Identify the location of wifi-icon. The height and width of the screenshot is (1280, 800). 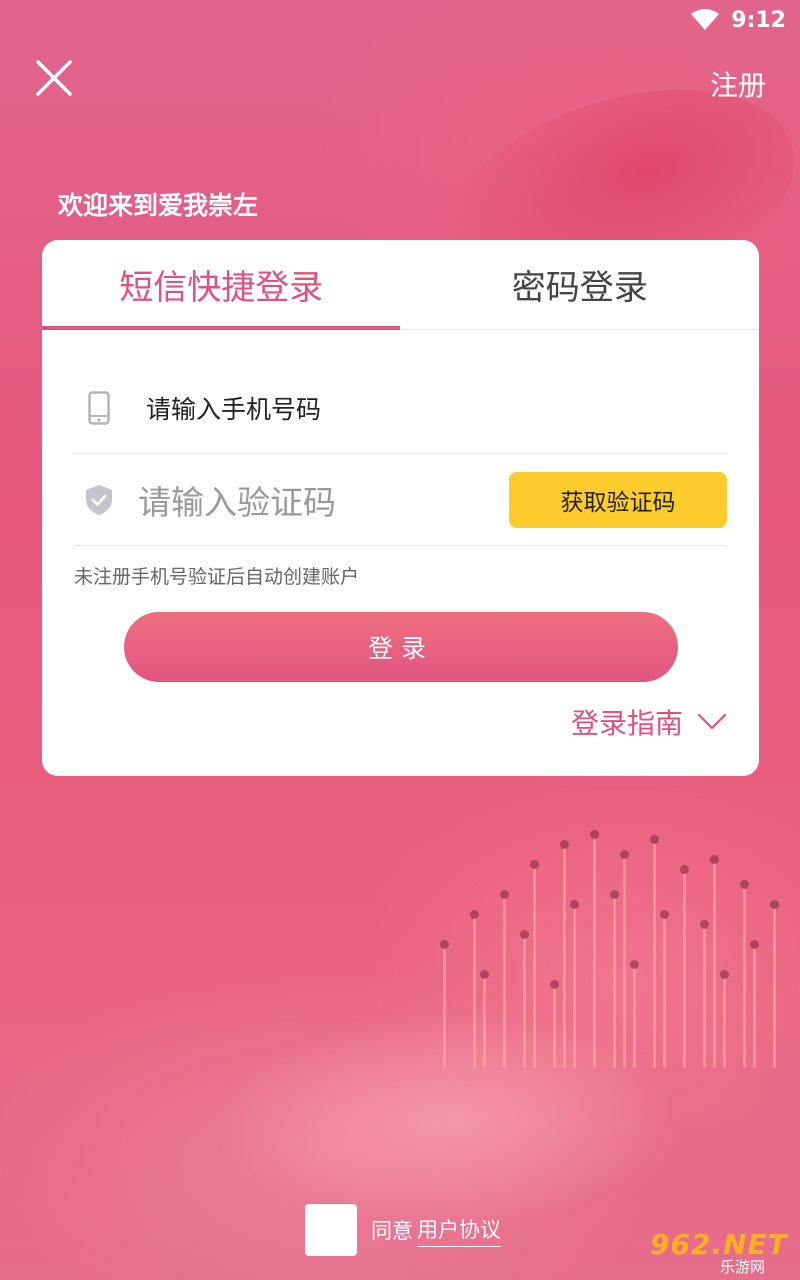
(705, 19).